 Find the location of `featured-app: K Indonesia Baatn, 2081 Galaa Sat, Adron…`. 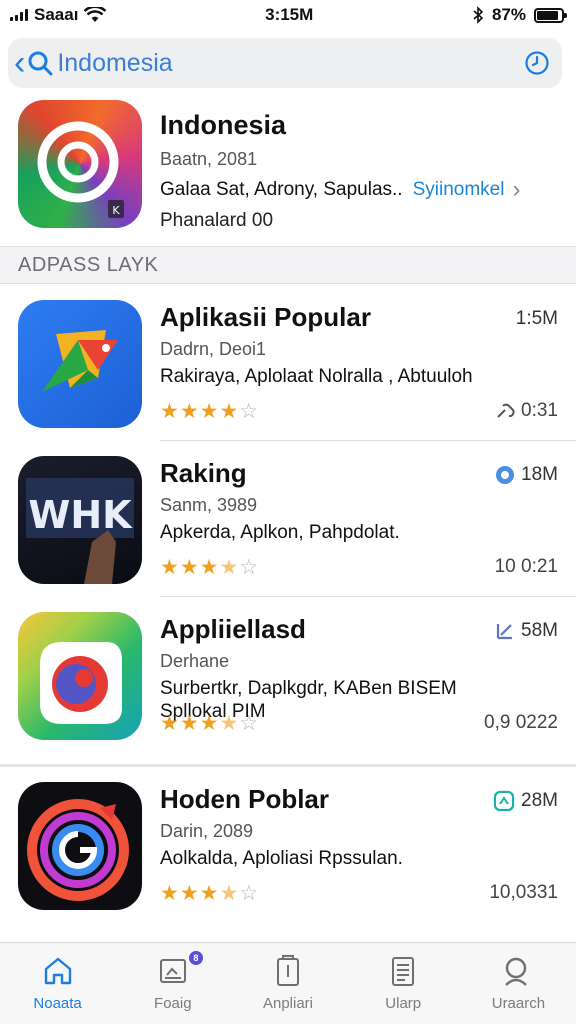

featured-app: K Indonesia Baatn, 2081 Galaa Sat, Adron… is located at coordinates (288, 172).